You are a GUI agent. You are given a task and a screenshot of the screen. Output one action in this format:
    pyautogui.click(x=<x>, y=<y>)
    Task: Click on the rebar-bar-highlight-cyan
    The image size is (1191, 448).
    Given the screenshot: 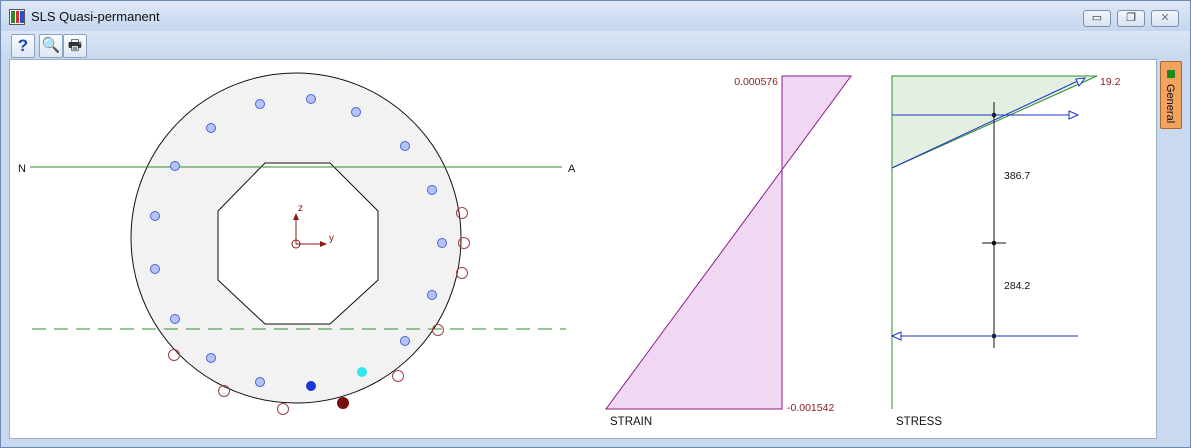 What is the action you would take?
    pyautogui.click(x=362, y=372)
    